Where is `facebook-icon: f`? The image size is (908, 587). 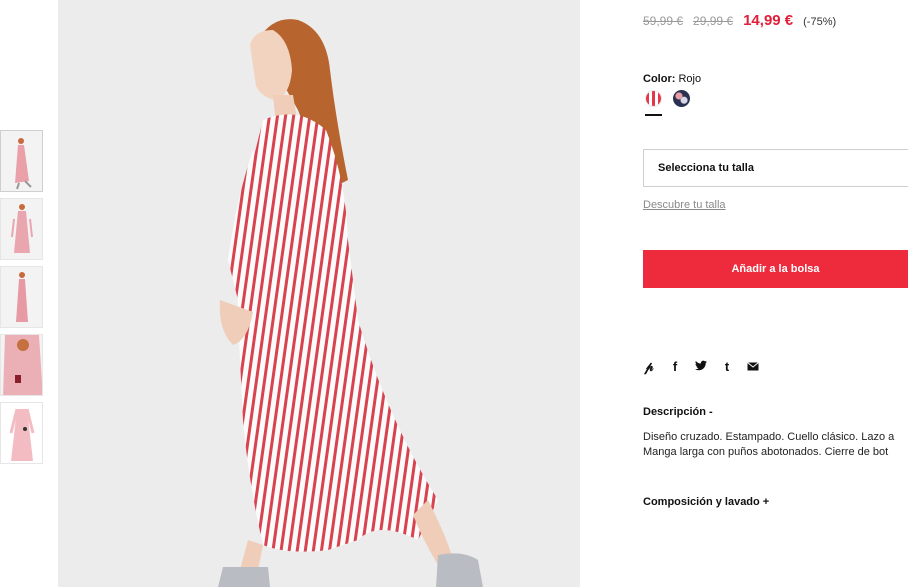 facebook-icon: f is located at coordinates (675, 367).